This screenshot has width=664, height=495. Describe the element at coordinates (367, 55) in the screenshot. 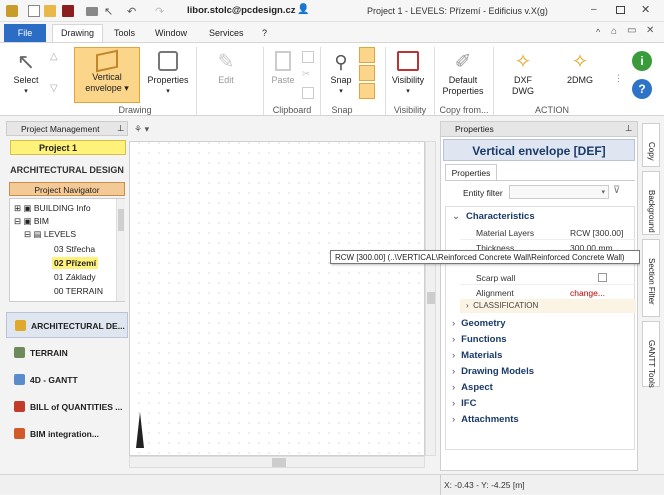

I see `snap-grid-icon` at that location.